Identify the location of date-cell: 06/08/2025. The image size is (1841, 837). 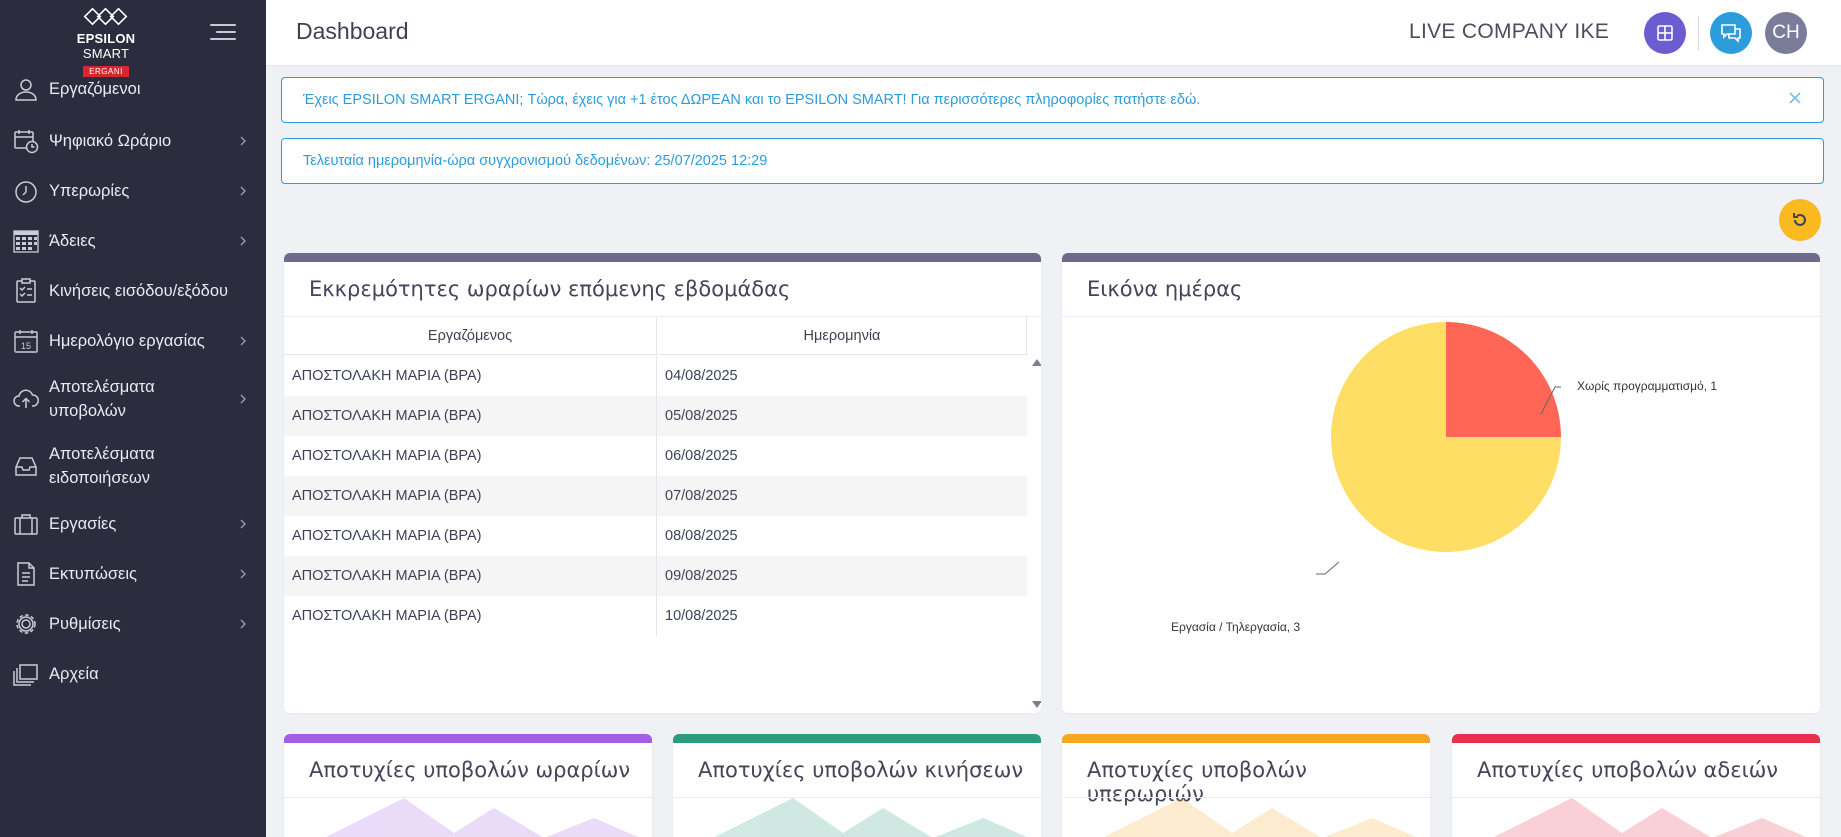
(701, 456).